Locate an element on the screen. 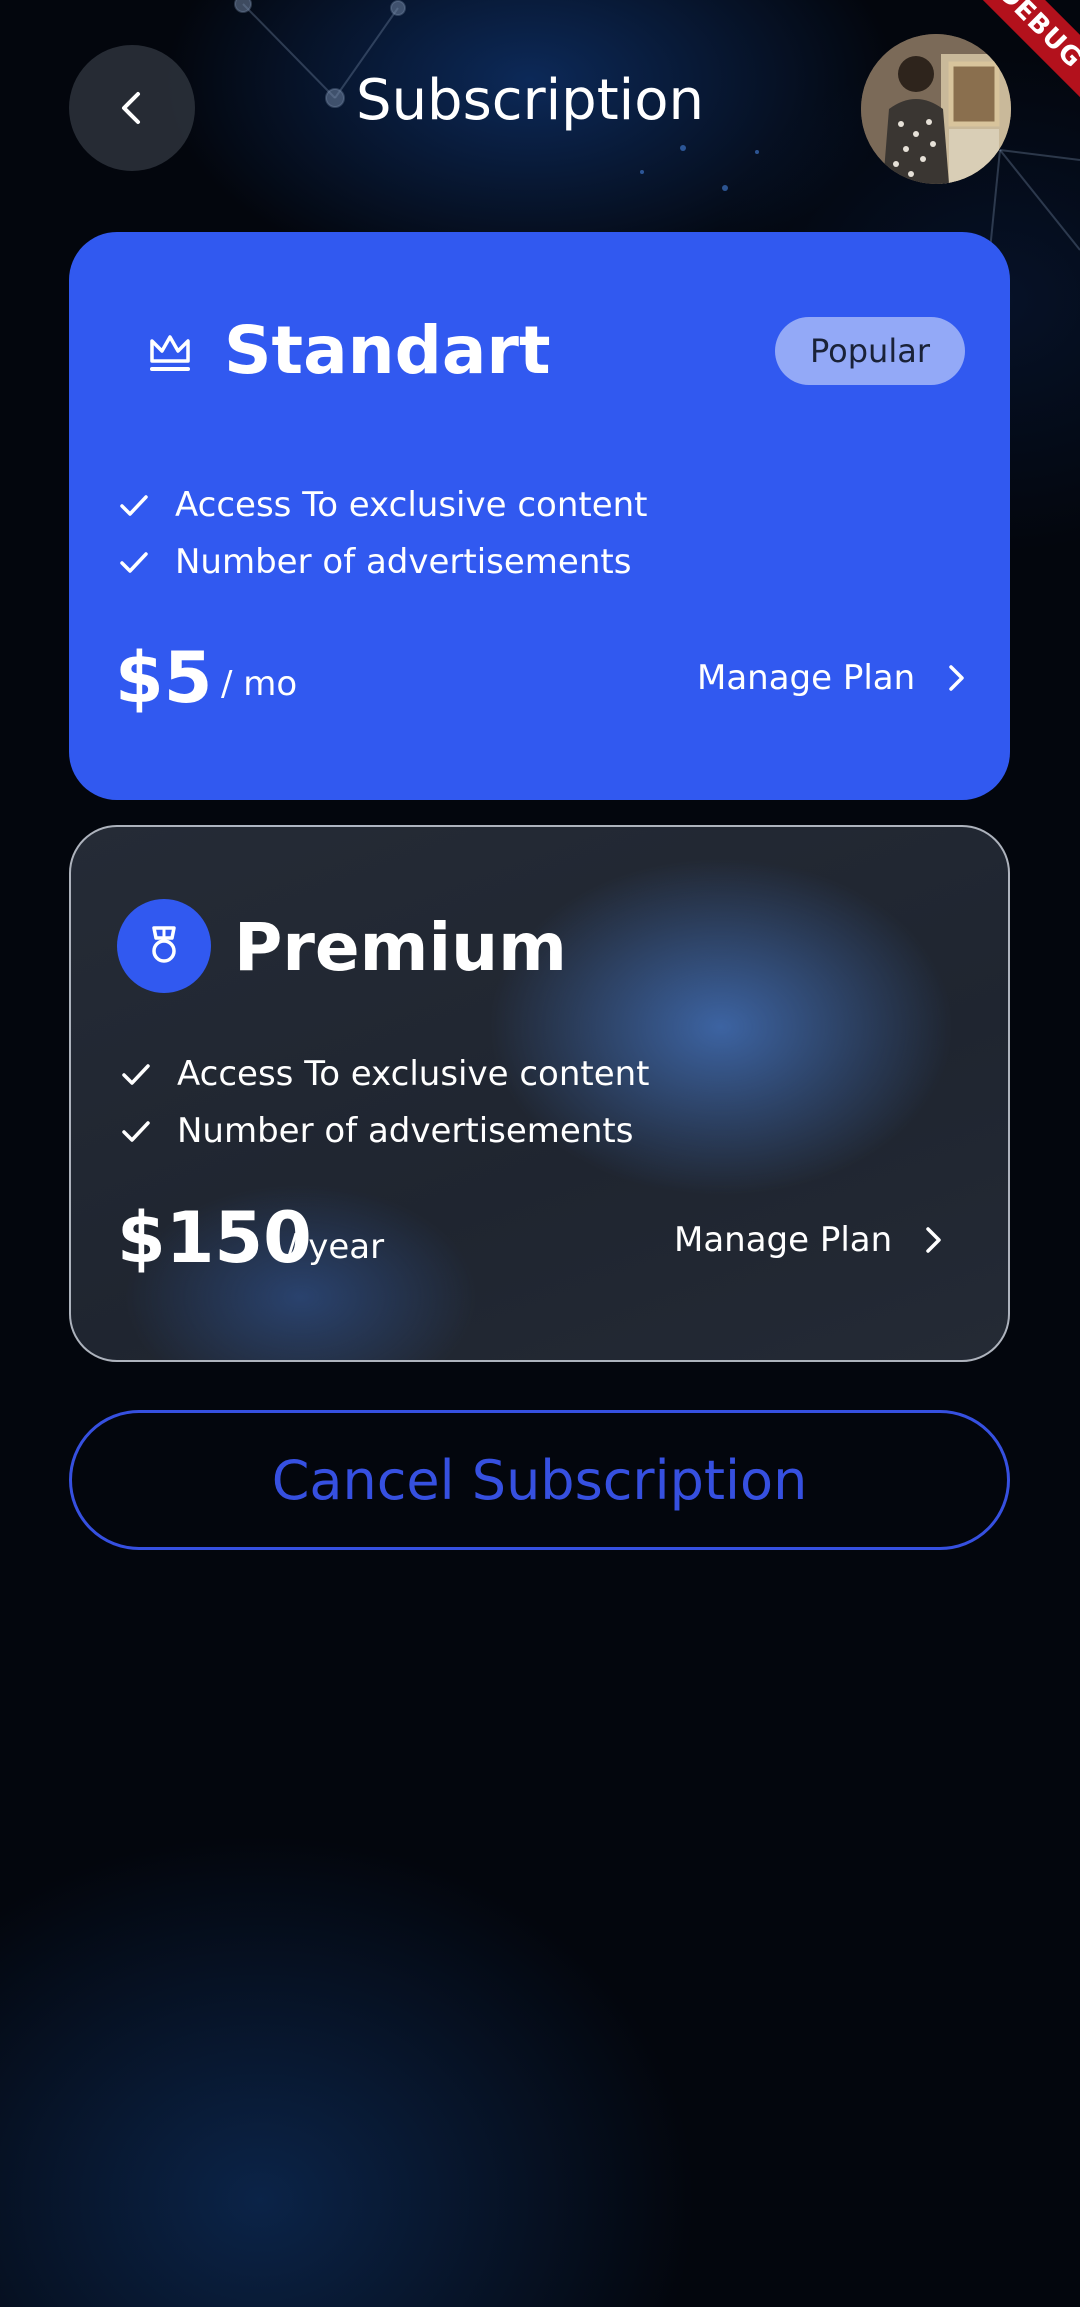 The height and width of the screenshot is (2307, 1080). user-avatar is located at coordinates (936, 109).